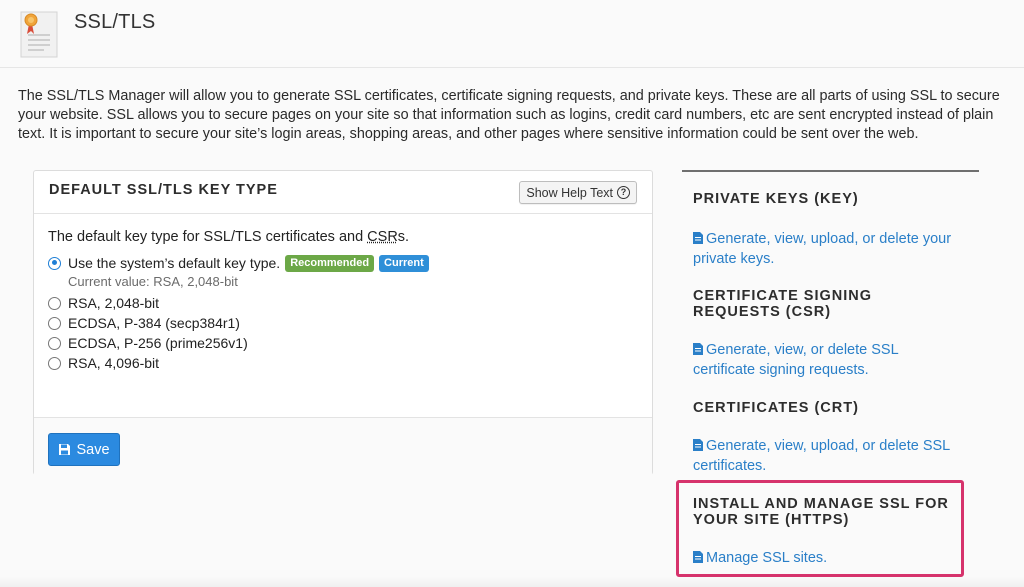  What do you see at coordinates (114, 363) in the screenshot?
I see `option-label: RSA, 4,096-bit` at bounding box center [114, 363].